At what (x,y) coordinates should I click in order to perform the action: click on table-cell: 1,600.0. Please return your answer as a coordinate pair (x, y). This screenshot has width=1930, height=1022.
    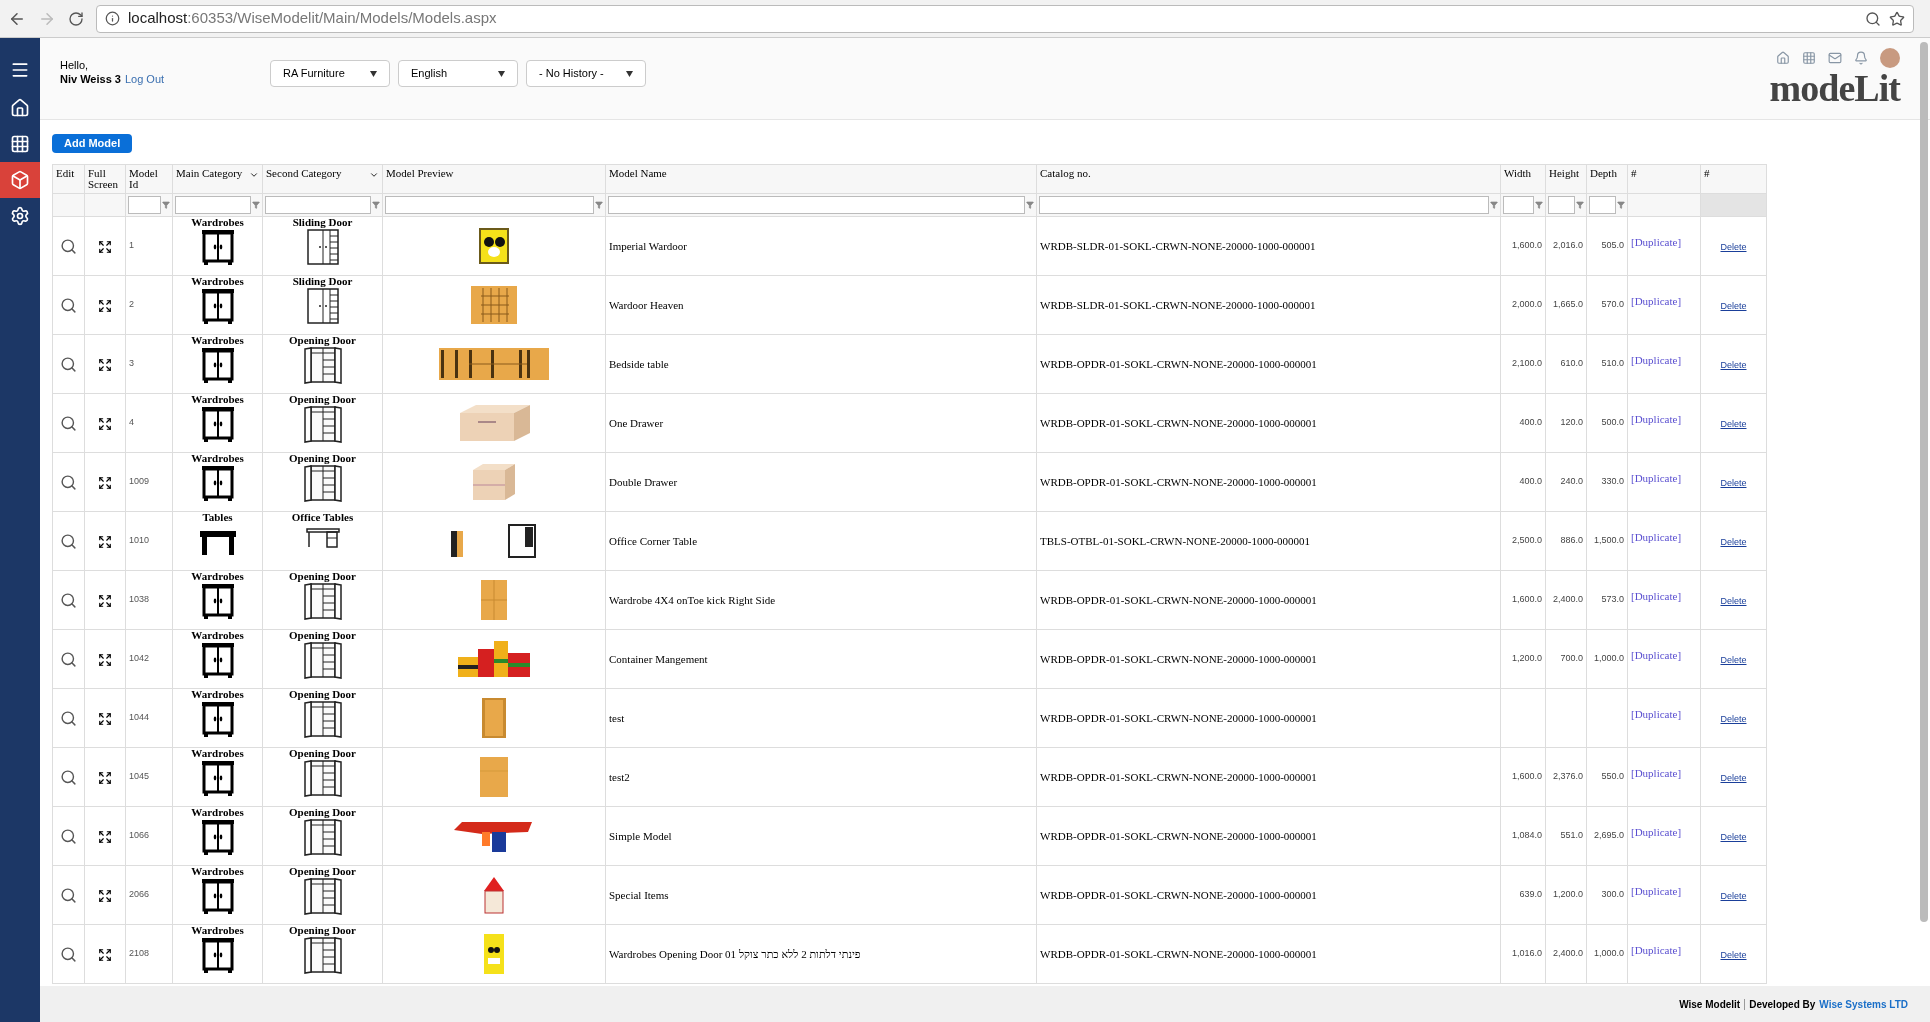
    Looking at the image, I should click on (1526, 776).